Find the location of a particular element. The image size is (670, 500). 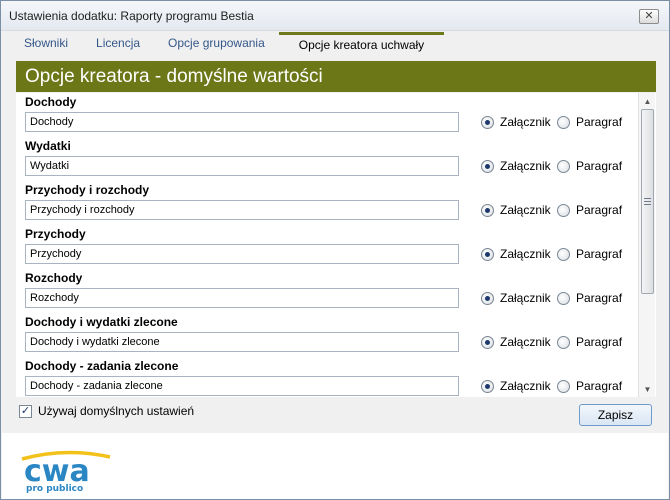

option-row: Rozchody Załącznik Paragraf is located at coordinates (326, 291).